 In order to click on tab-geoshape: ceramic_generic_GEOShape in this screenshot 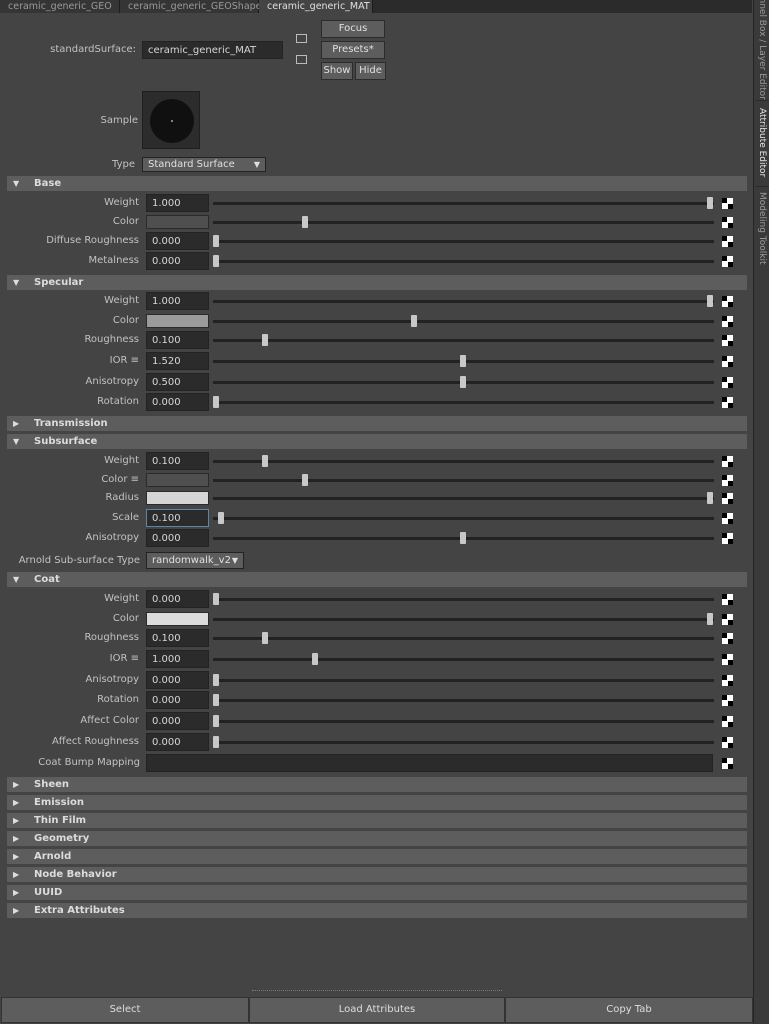, I will do `click(191, 6)`.